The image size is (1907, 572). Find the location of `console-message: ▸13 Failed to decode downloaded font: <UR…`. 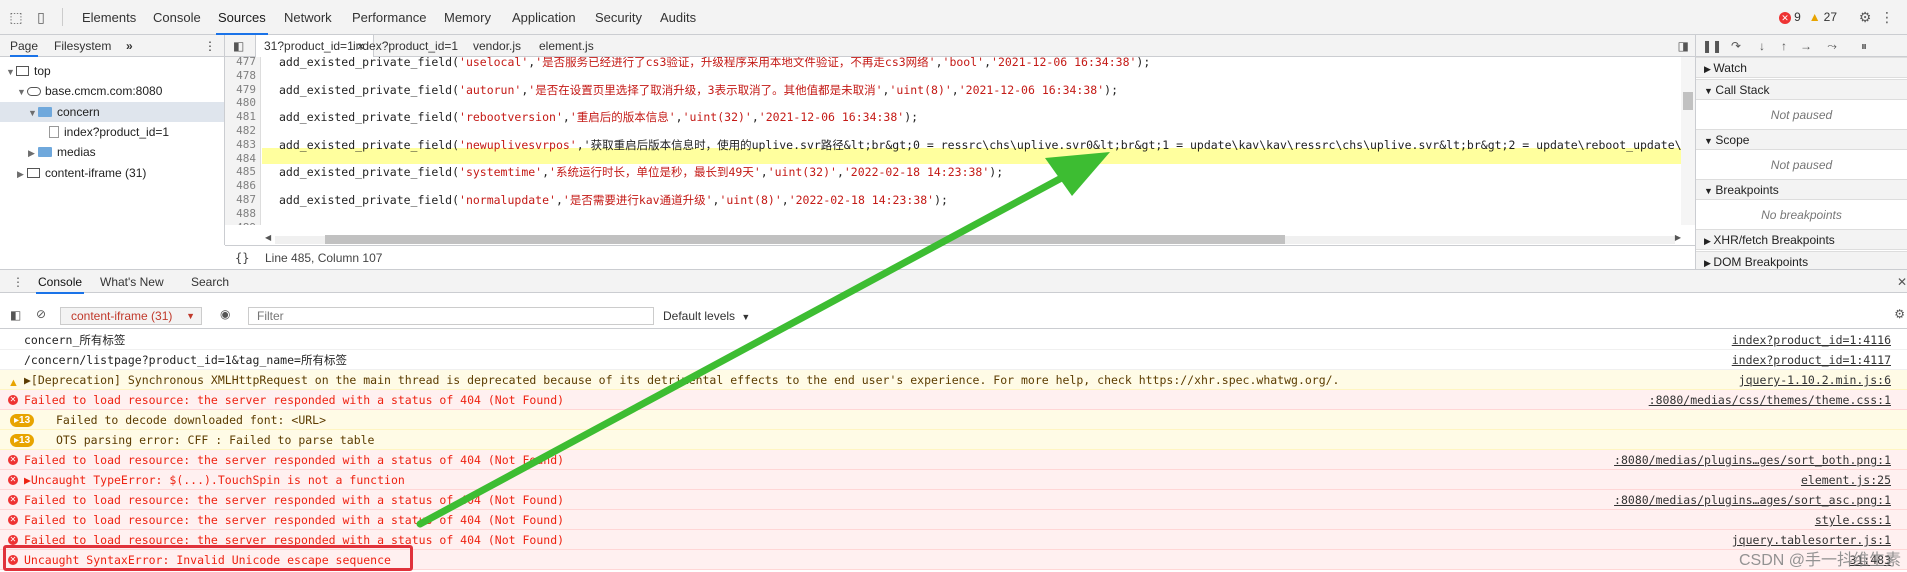

console-message: ▸13 Failed to decode downloaded font: <UR… is located at coordinates (953, 420).